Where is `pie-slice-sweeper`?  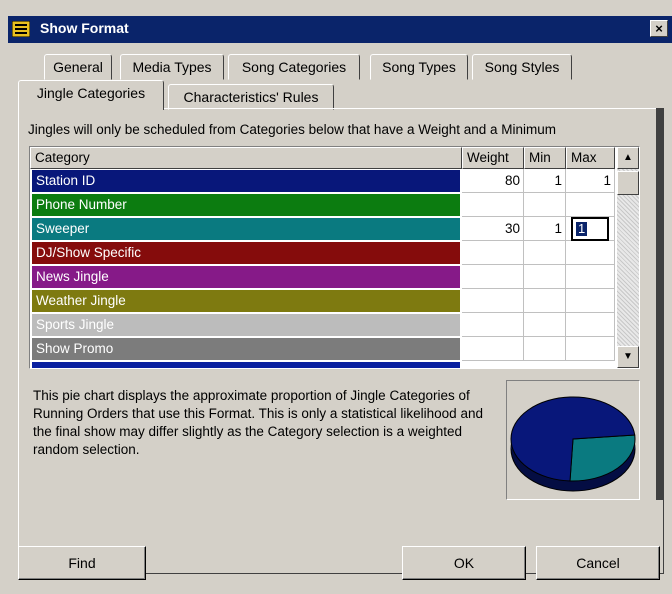 pie-slice-sweeper is located at coordinates (602, 458).